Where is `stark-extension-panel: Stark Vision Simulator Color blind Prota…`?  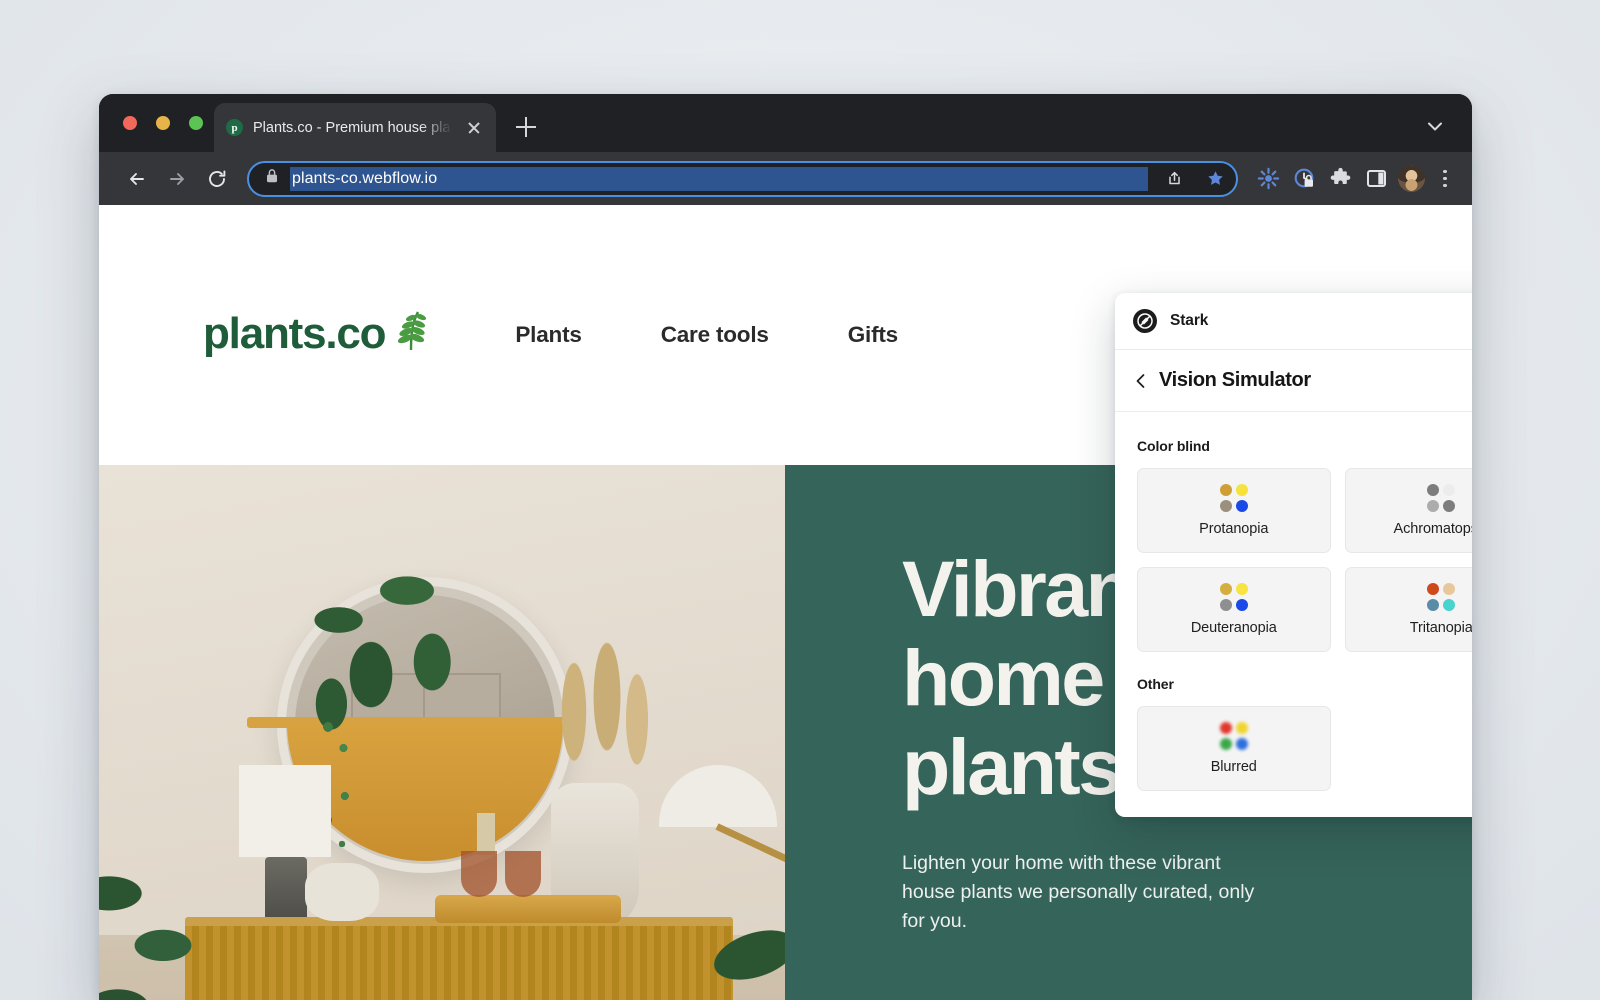
stark-extension-panel: Stark Vision Simulator Color blind Prota… is located at coordinates (1293, 555).